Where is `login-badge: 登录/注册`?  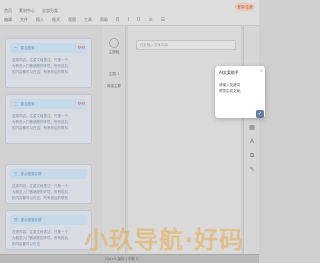 login-badge: 登录/注册 is located at coordinates (245, 7).